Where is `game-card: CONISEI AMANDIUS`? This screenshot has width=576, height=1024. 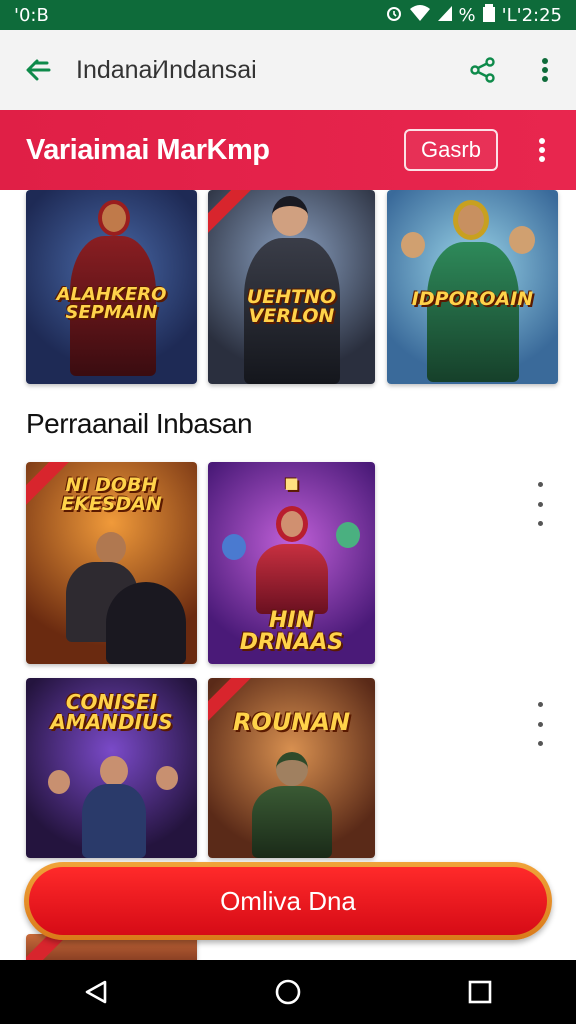 game-card: CONISEI AMANDIUS is located at coordinates (111, 768).